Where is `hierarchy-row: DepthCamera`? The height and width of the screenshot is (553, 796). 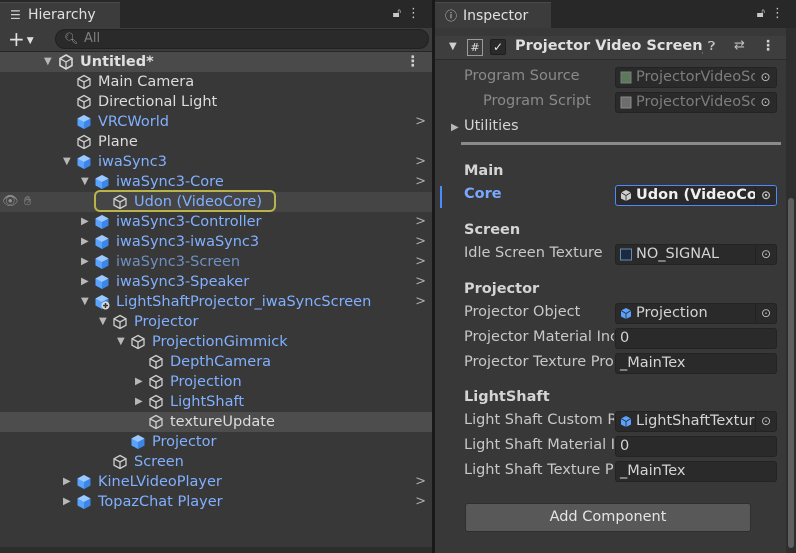 hierarchy-row: DepthCamera is located at coordinates (216, 362).